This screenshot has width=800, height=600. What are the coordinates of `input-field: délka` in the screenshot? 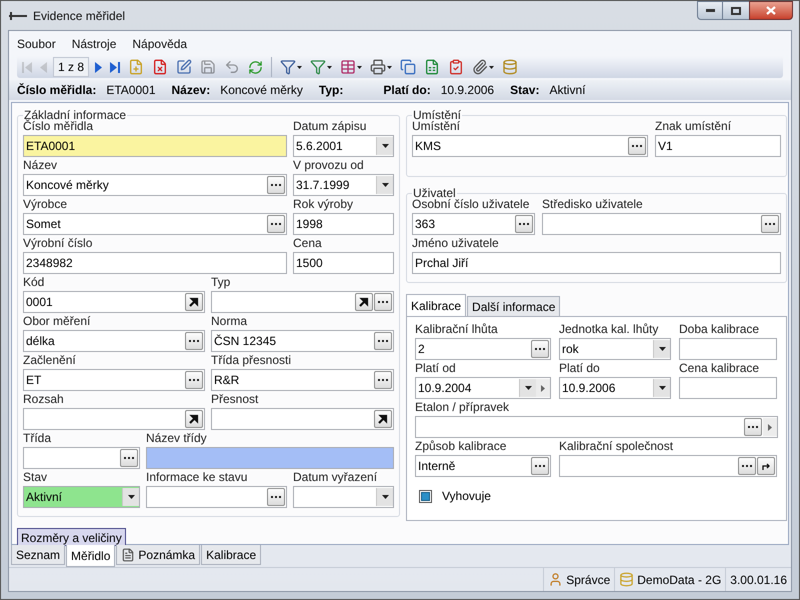 It's located at (114, 341).